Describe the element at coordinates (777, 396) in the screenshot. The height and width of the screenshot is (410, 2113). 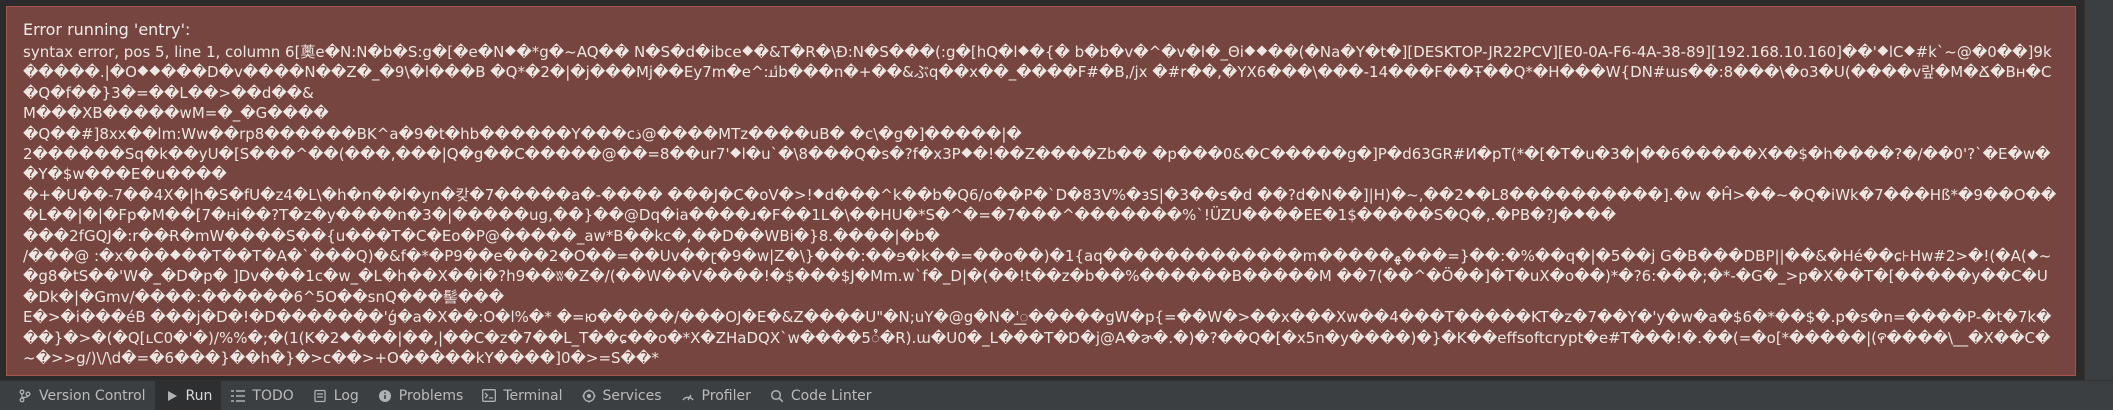
I see `search-icon` at that location.